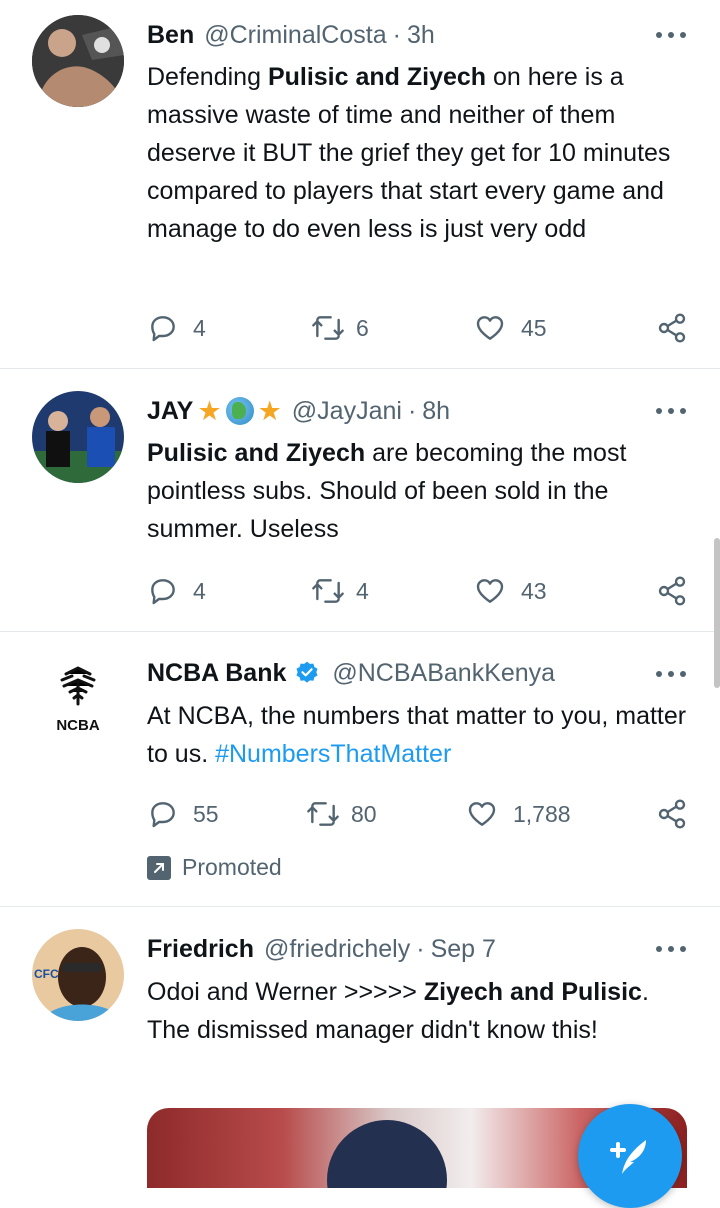  Describe the element at coordinates (436, 411) in the screenshot. I see `timestamp: 8h` at that location.